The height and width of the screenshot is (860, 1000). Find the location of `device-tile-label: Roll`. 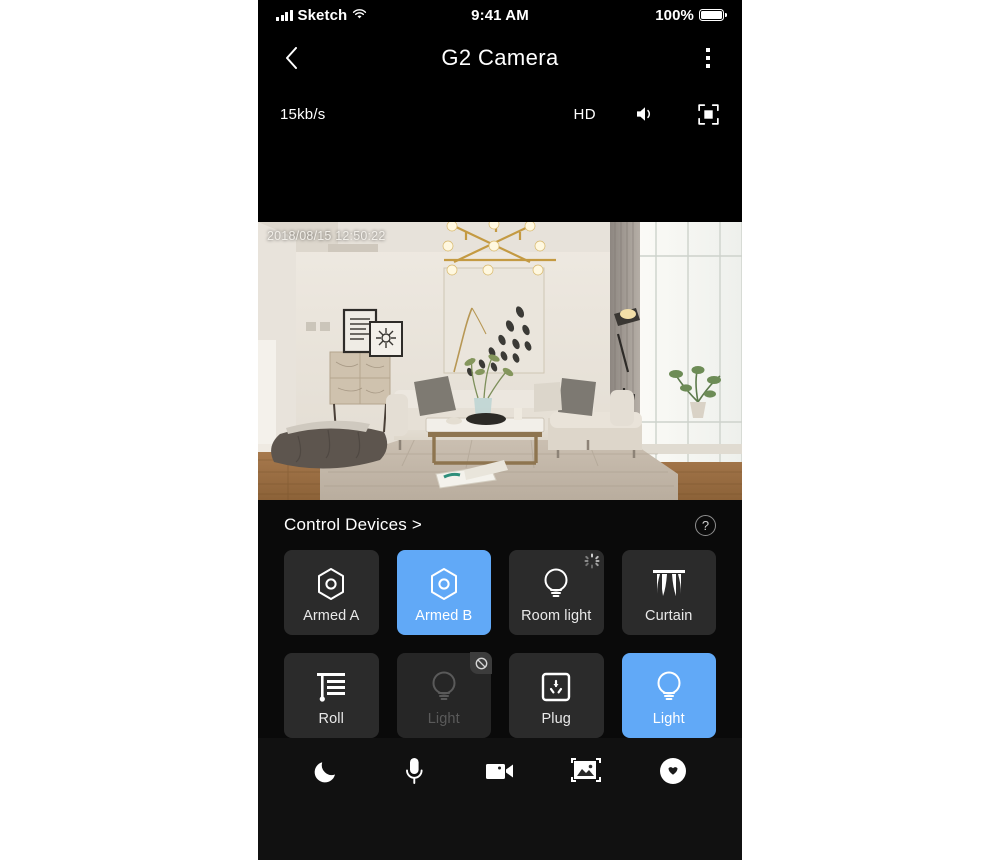

device-tile-label: Roll is located at coordinates (331, 718).